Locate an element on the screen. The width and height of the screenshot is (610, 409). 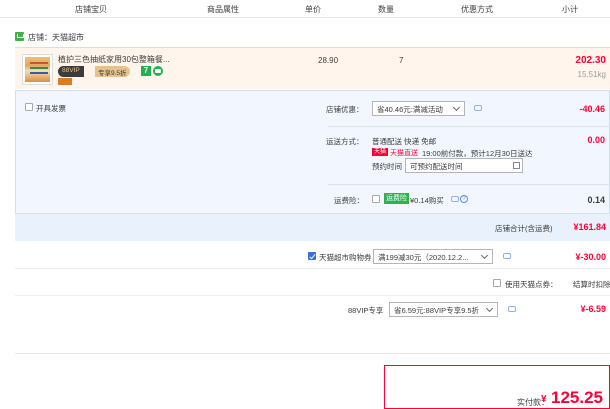
shipping-method: 普通配送 快递 免邮 is located at coordinates (404, 141).